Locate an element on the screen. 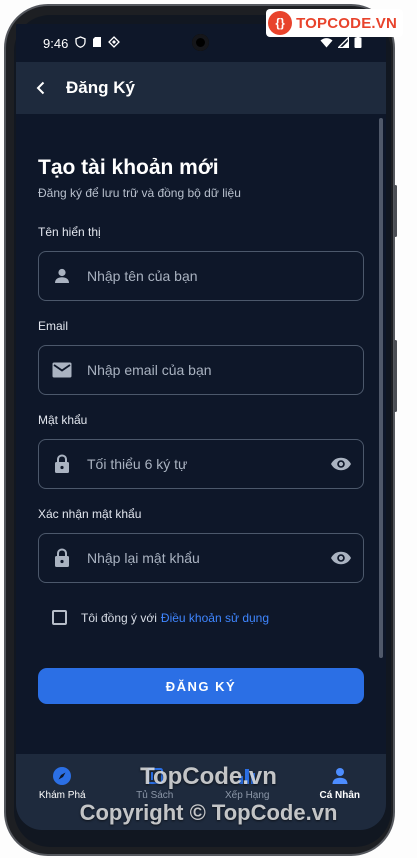  watermark-text: TopCode.vn is located at coordinates (208, 776).